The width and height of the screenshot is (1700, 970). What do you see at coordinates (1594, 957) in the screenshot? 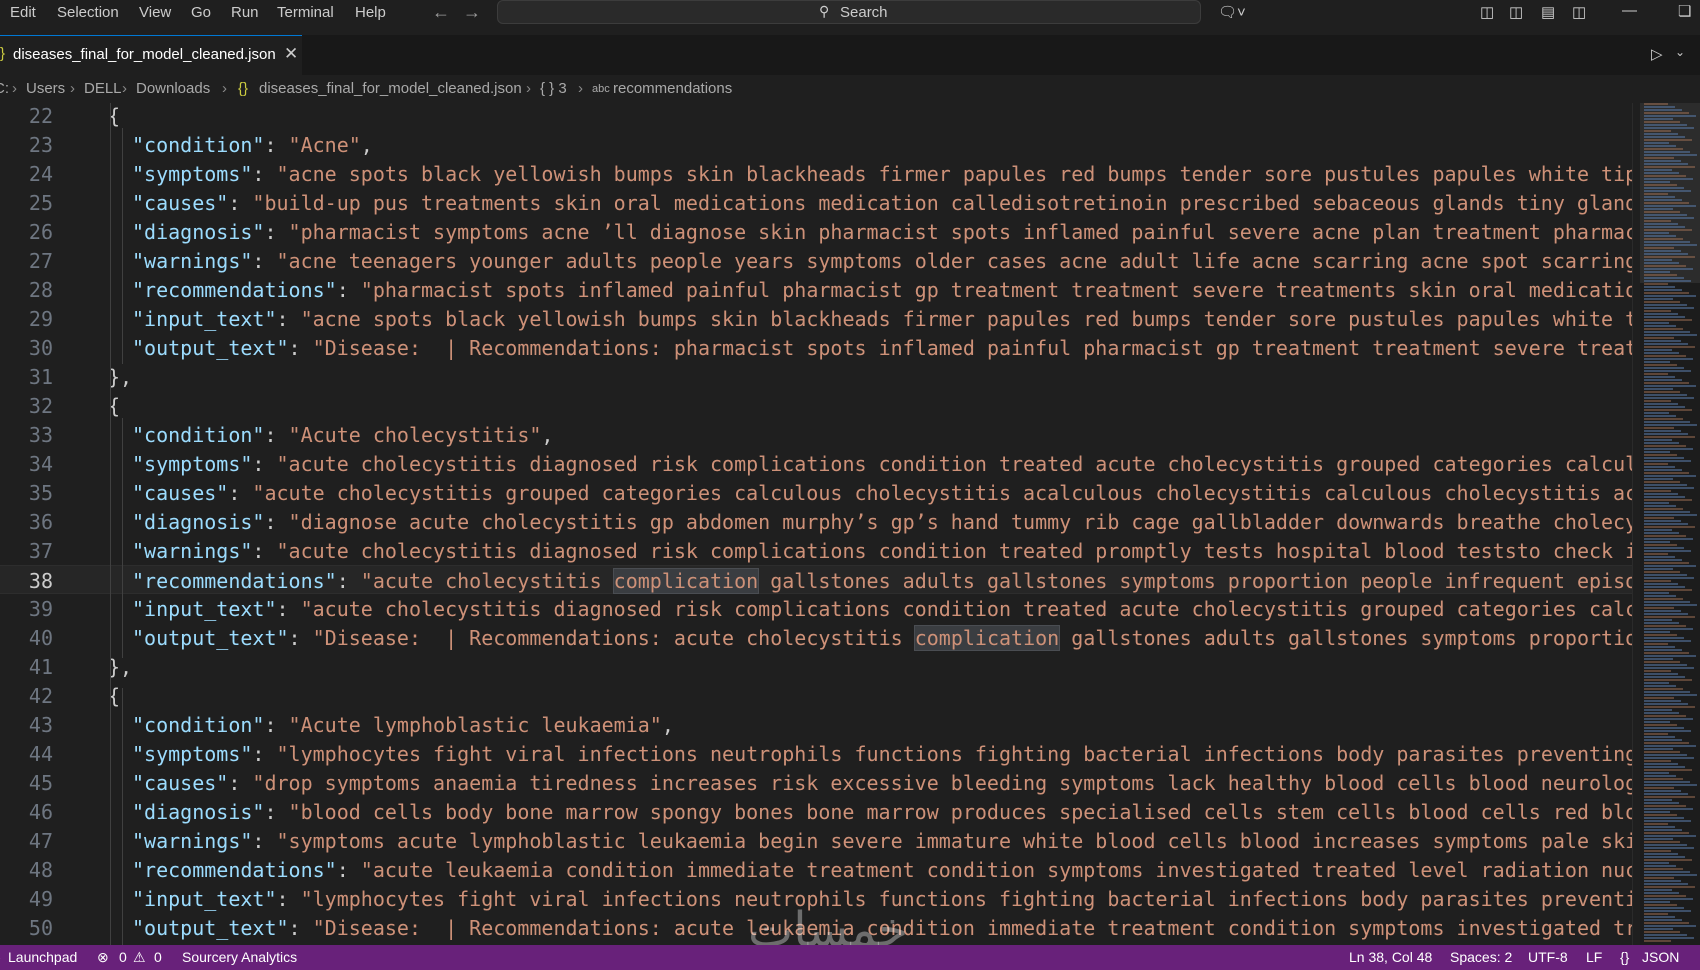
I see `line-ending: LF` at bounding box center [1594, 957].